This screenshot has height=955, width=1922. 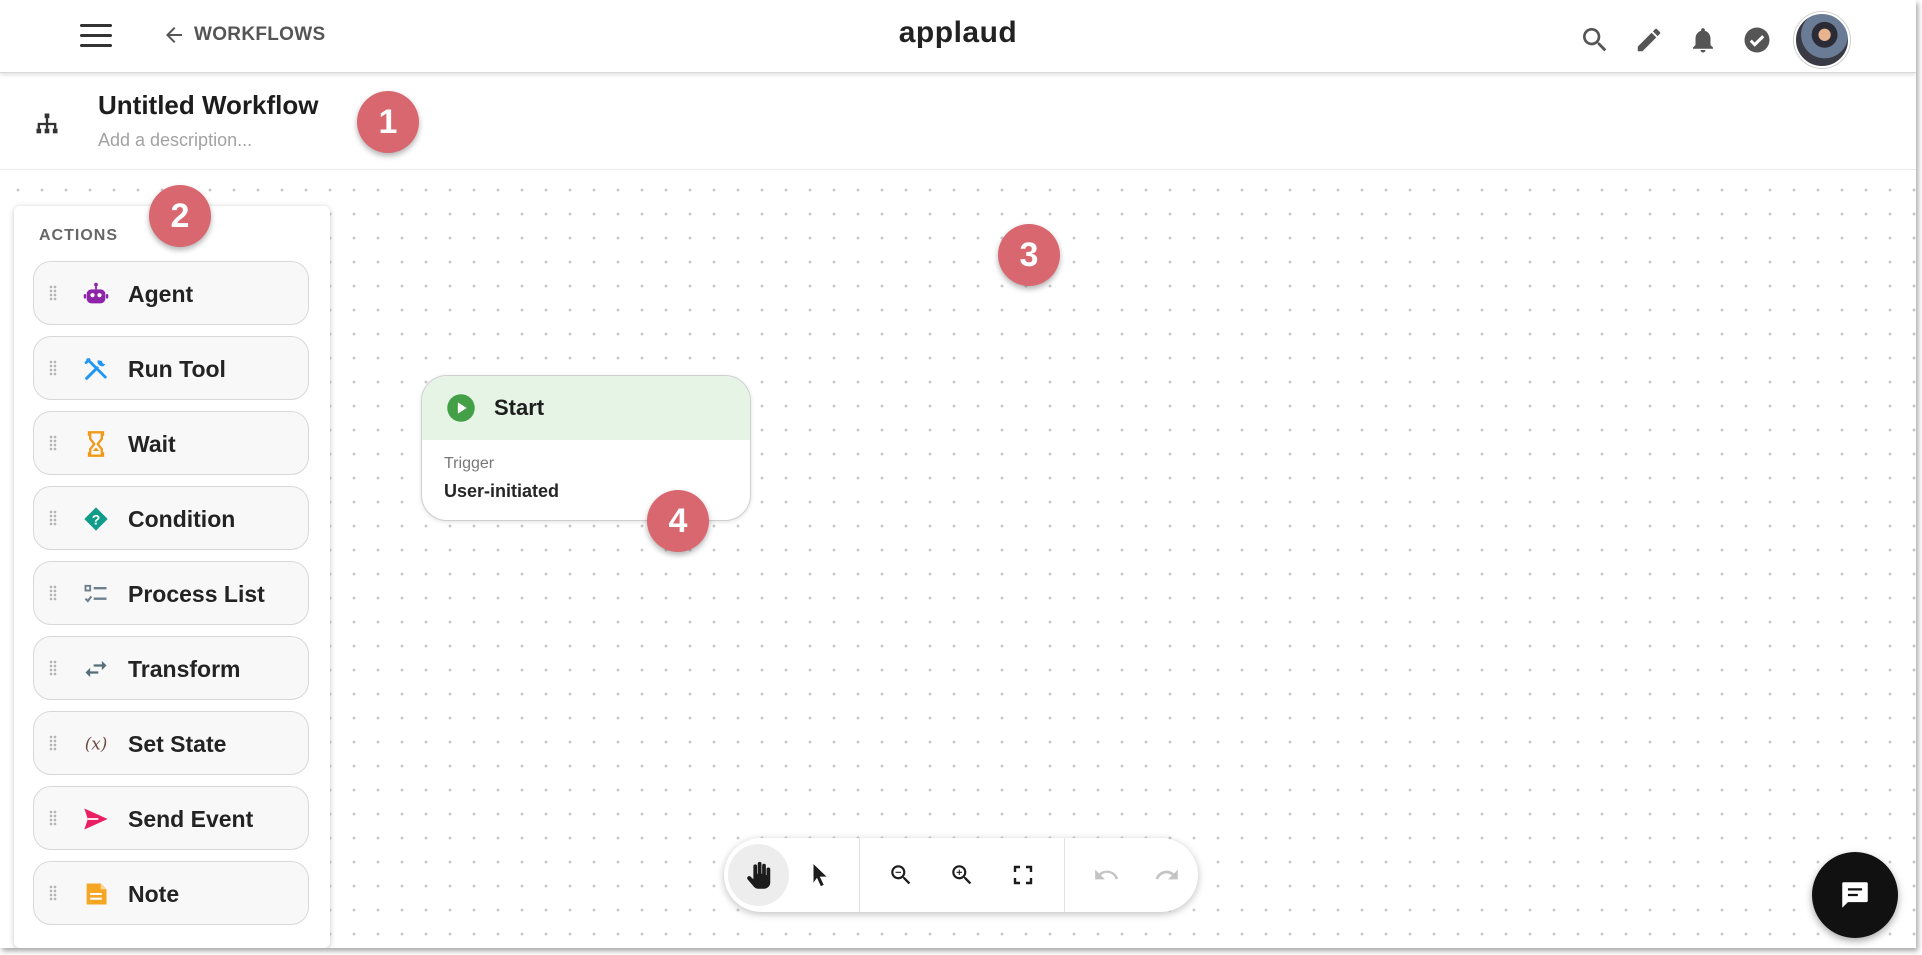 I want to click on action-label: Send Event, so click(x=191, y=819).